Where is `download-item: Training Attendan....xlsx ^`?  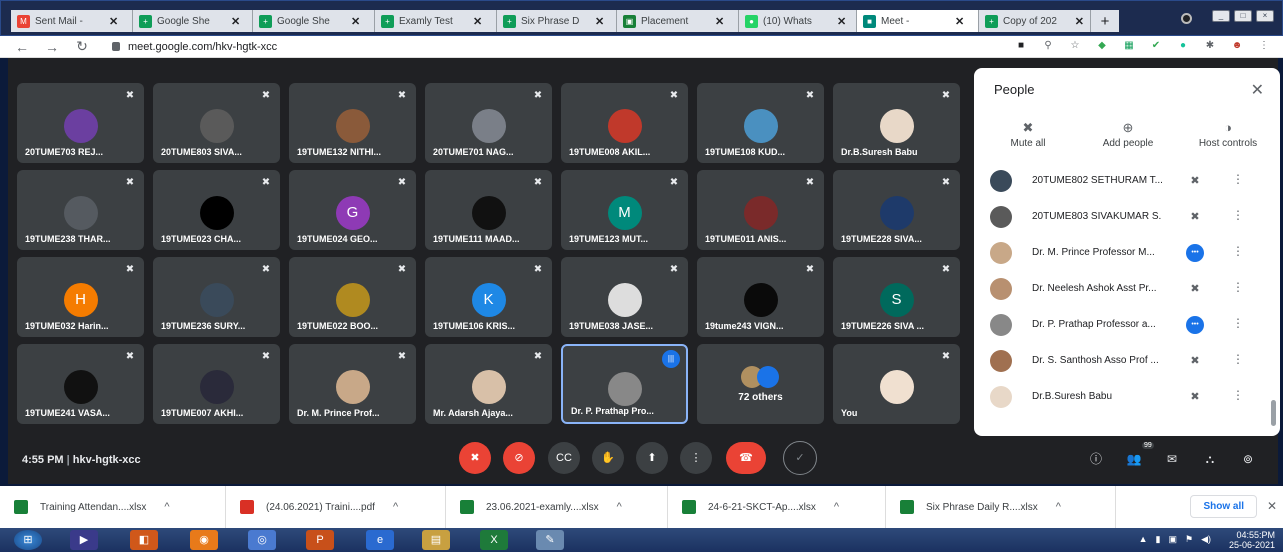 download-item: Training Attendan....xlsx ^ is located at coordinates (113, 507).